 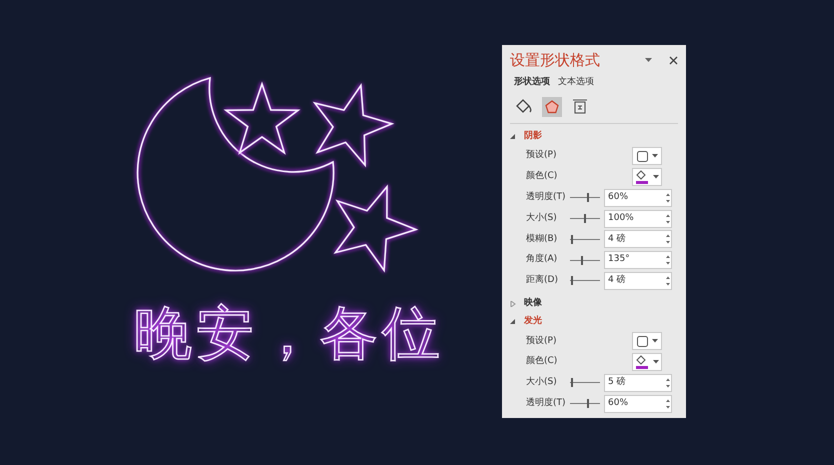 I want to click on close-icon, so click(x=673, y=60).